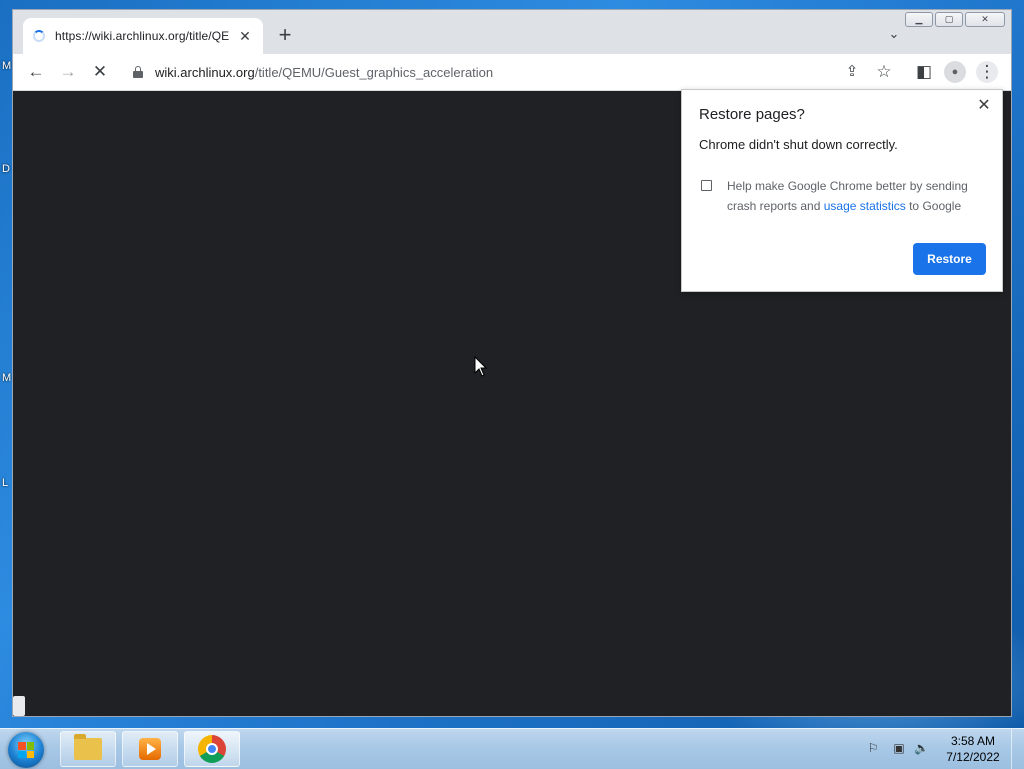 Image resolution: width=1024 pixels, height=769 pixels. I want to click on show-desktop-button, so click(1017, 749).